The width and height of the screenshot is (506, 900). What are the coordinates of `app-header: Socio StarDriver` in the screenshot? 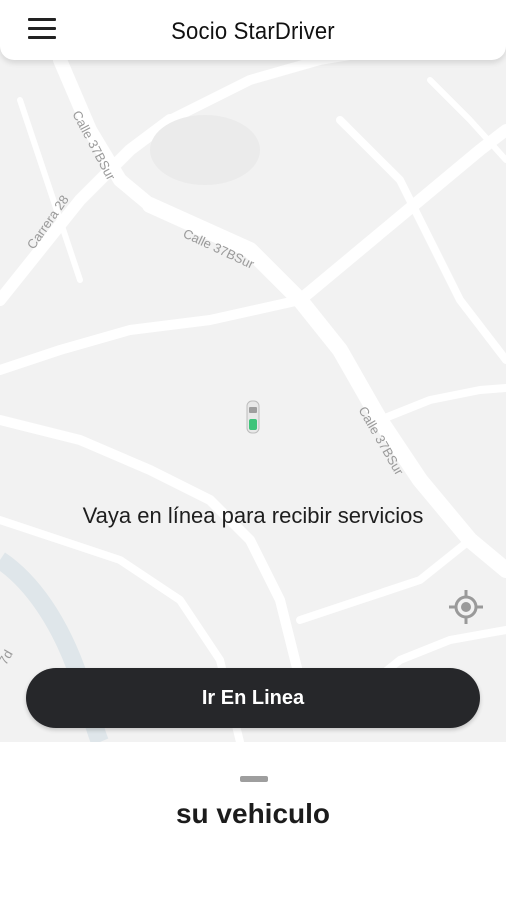 It's located at (253, 30).